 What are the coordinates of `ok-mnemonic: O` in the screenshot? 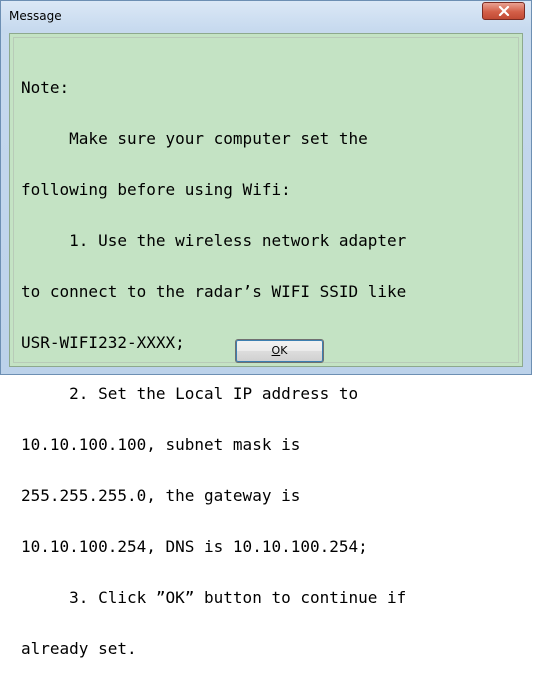 It's located at (276, 350).